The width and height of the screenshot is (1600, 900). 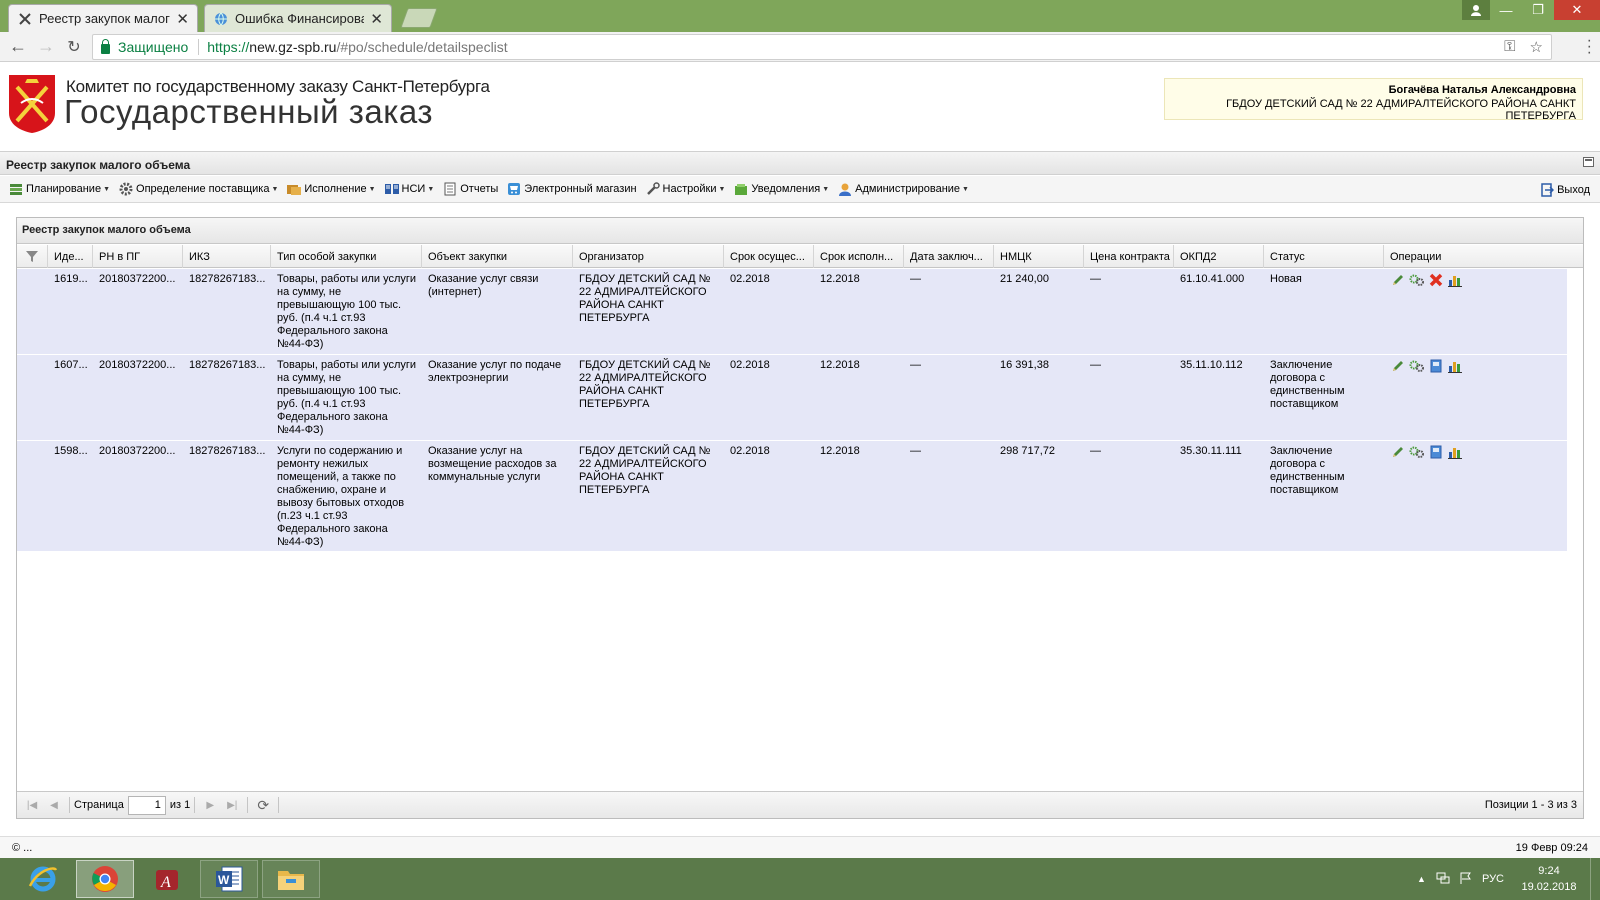 What do you see at coordinates (330, 189) in the screenshot?
I see `menu-execution: Исполнение ▼` at bounding box center [330, 189].